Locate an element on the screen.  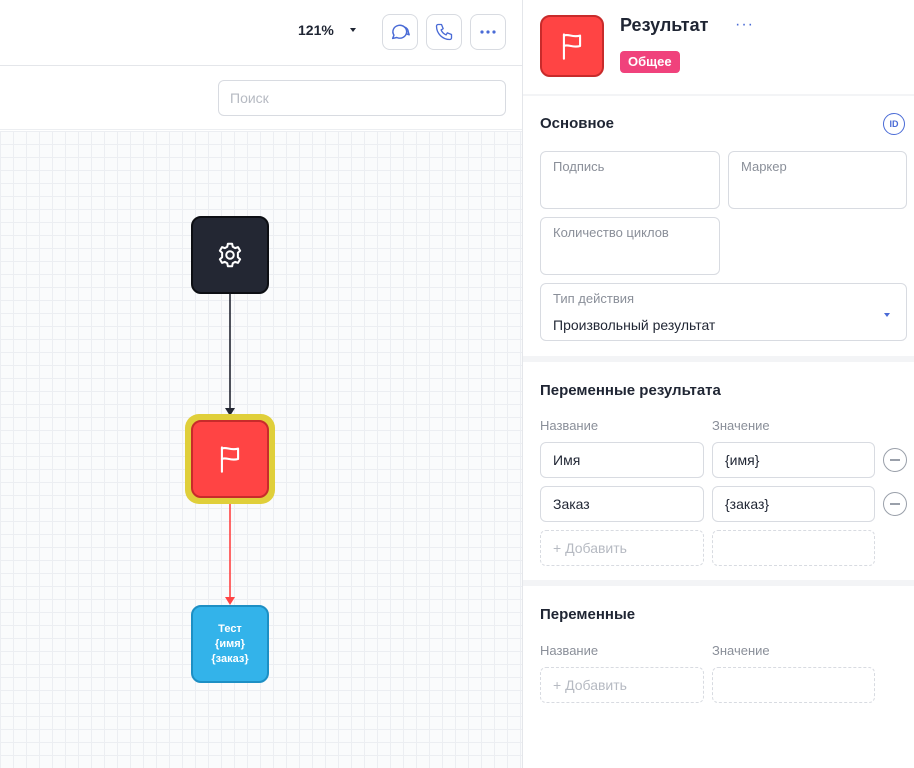
section-title: Переменные результата is located at coordinates (630, 390).